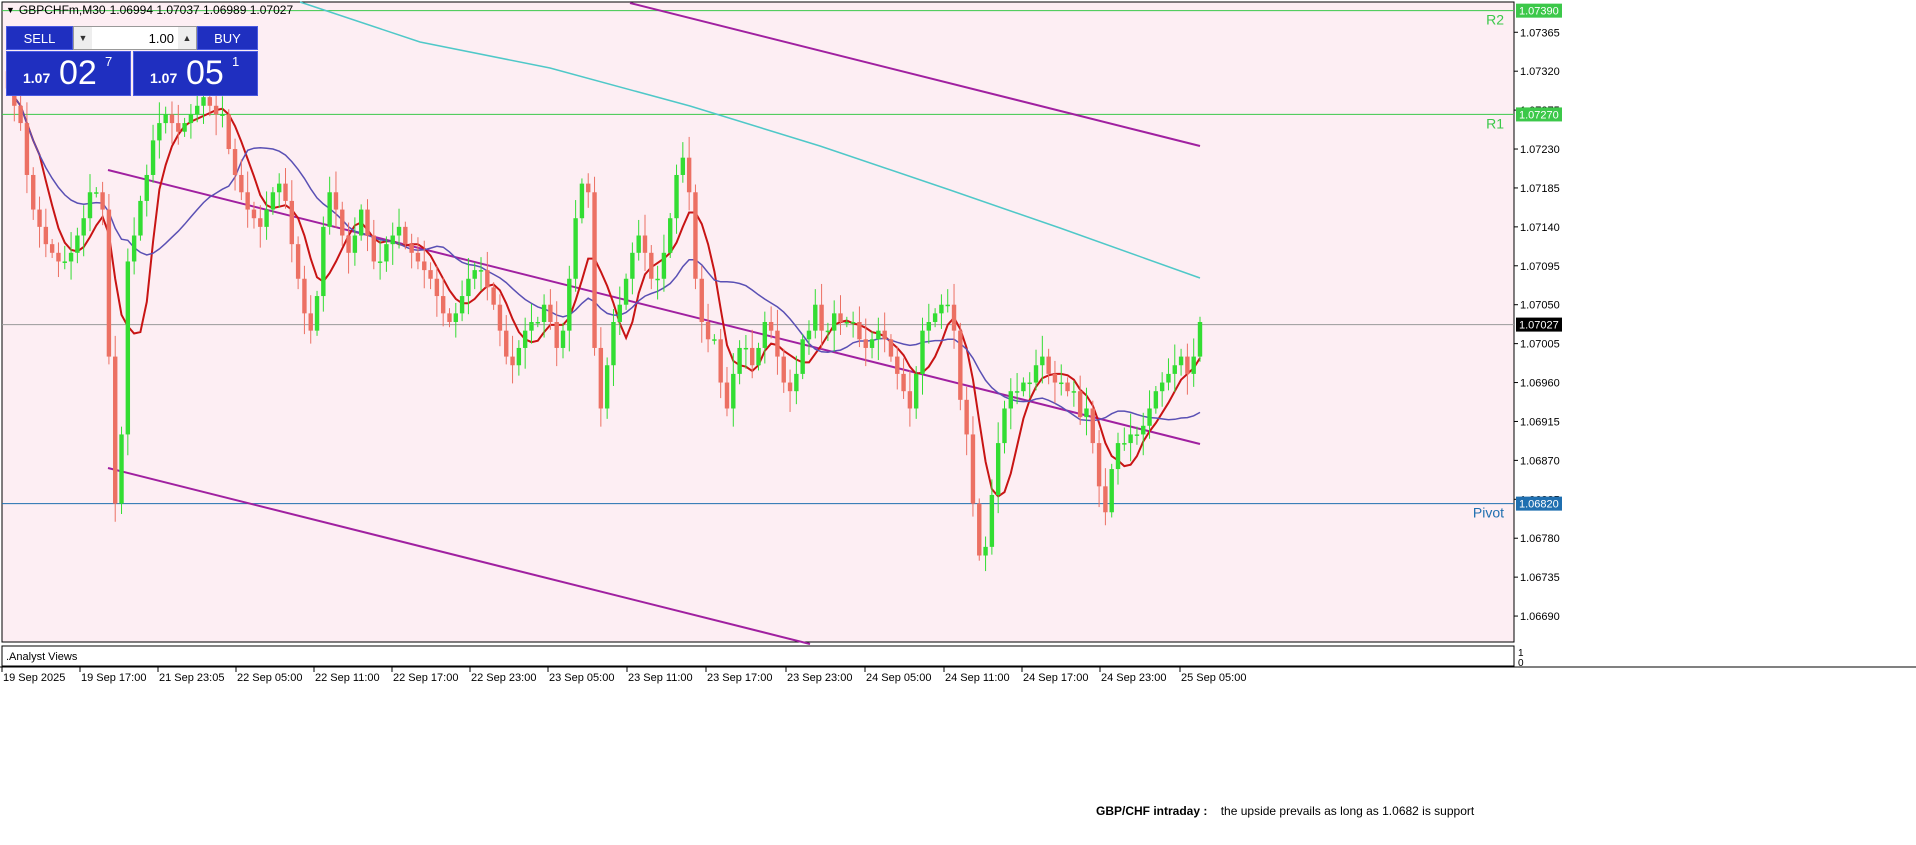 Image resolution: width=1916 pixels, height=845 pixels. What do you see at coordinates (1540, 384) in the screenshot?
I see `price-tick-label: 1.06960` at bounding box center [1540, 384].